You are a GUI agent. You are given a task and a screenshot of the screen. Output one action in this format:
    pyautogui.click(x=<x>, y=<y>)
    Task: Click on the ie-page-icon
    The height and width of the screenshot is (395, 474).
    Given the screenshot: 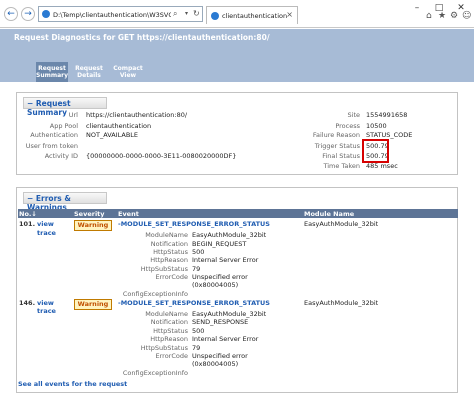 What is the action you would take?
    pyautogui.click(x=46, y=14)
    